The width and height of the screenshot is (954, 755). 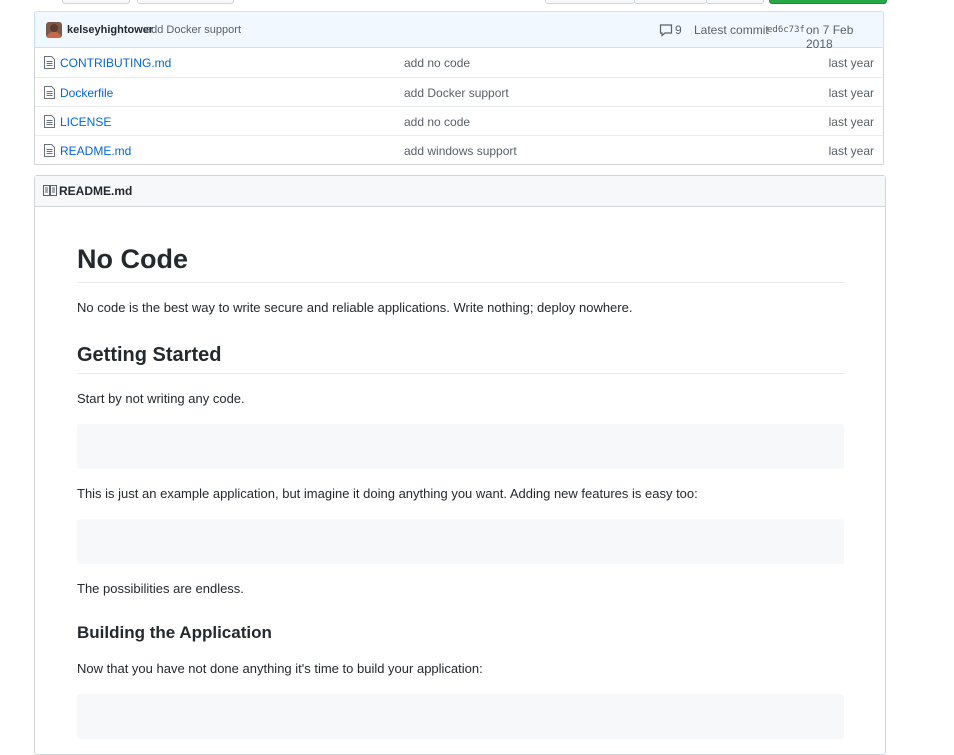 I want to click on table-row: CONTRIBUTING.md add no code last year, so click(x=459, y=62).